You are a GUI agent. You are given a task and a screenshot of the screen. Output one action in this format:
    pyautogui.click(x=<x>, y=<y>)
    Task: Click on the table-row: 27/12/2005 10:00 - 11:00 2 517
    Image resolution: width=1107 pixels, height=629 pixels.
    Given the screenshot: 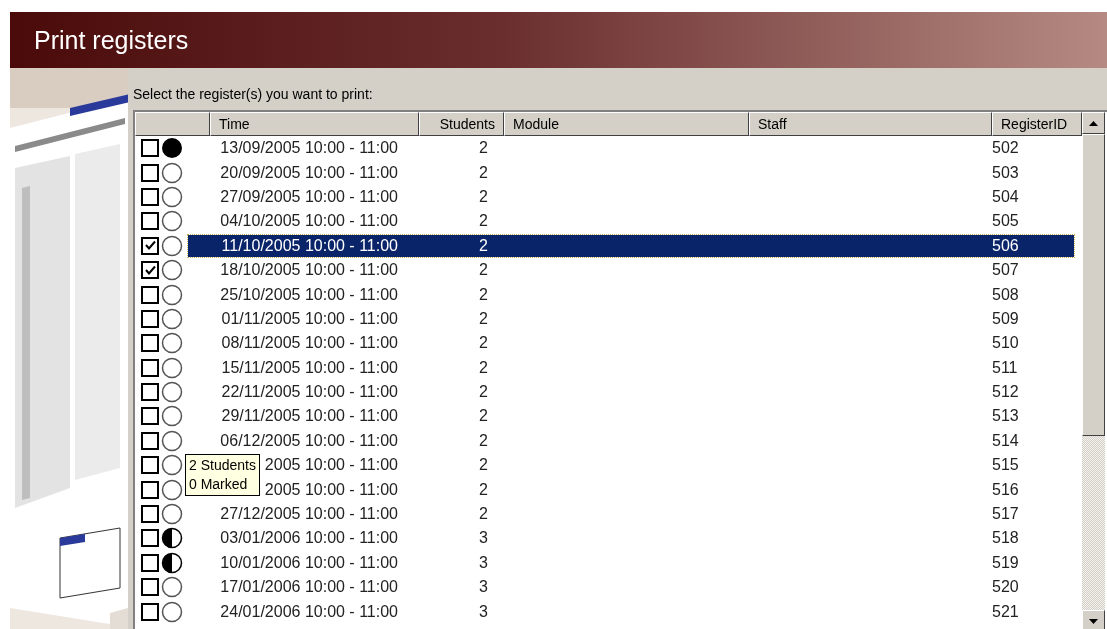 What is the action you would take?
    pyautogui.click(x=631, y=514)
    